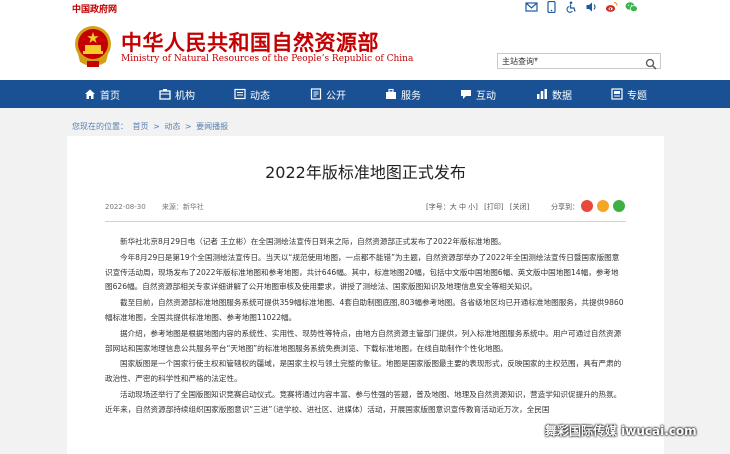 The height and width of the screenshot is (454, 730). What do you see at coordinates (90, 94) in the screenshot?
I see `home-icon` at bounding box center [90, 94].